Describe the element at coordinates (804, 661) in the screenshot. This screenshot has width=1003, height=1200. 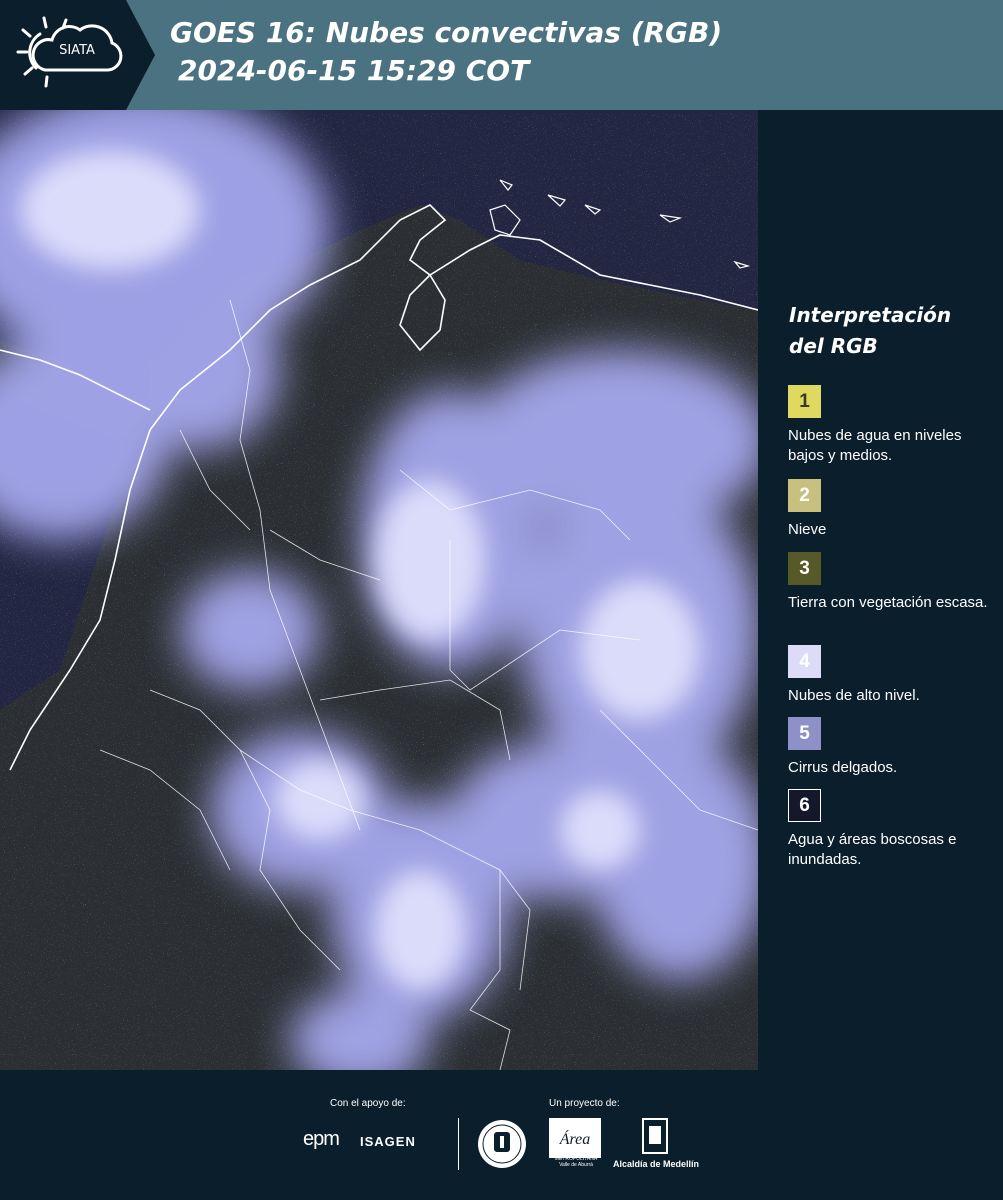
I see `legend-swatch-4: 4` at that location.